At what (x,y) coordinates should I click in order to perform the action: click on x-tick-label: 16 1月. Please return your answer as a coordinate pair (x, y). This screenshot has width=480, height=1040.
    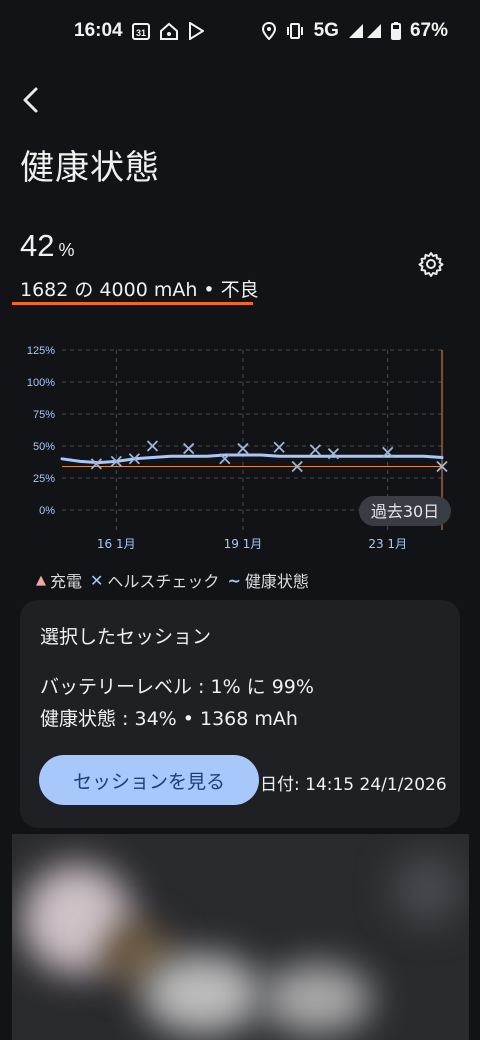
    Looking at the image, I should click on (116, 544).